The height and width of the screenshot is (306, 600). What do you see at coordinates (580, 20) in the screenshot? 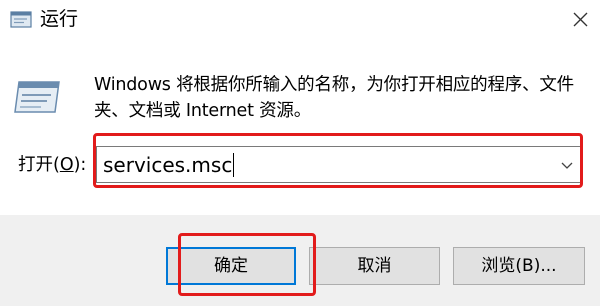
I see `close-icon` at bounding box center [580, 20].